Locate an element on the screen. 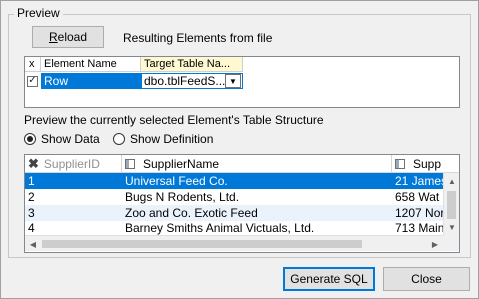 The image size is (479, 299). close-label: Close is located at coordinates (426, 279).